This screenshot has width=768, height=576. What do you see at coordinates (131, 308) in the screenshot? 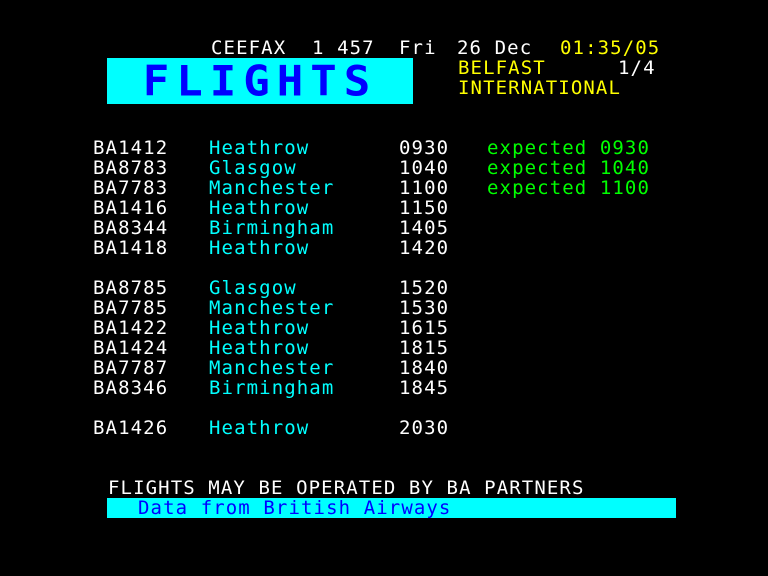
I see `flight-number: BA7785` at bounding box center [131, 308].